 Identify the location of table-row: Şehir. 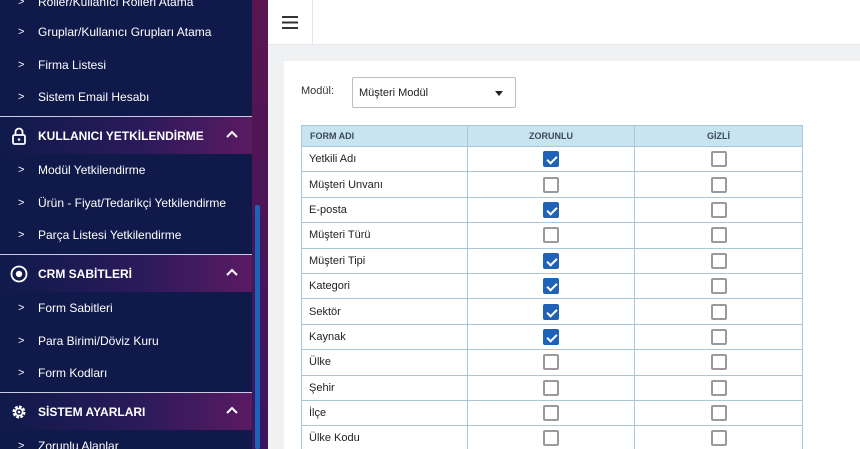
(552, 387).